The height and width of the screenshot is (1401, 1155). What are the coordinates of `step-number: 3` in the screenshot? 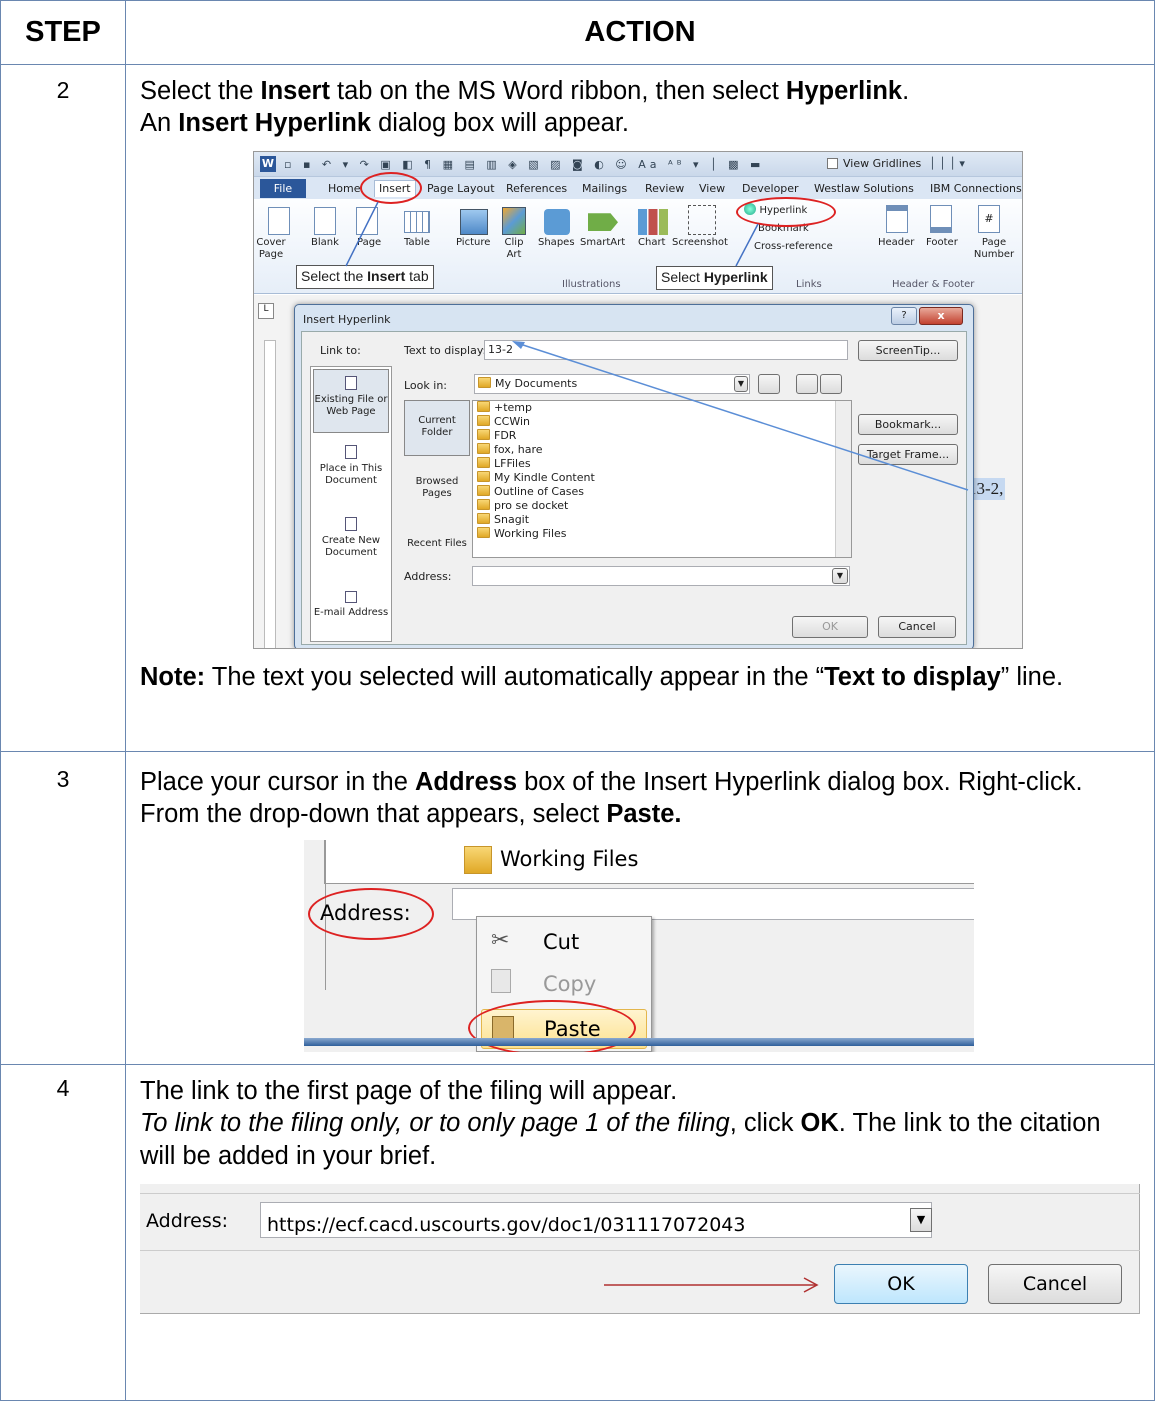 It's located at (63, 908).